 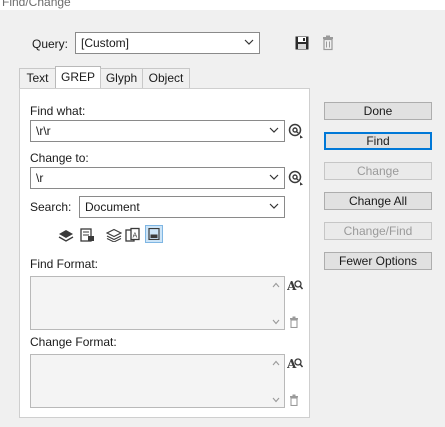 What do you see at coordinates (182, 207) in the screenshot?
I see `search-select: Document` at bounding box center [182, 207].